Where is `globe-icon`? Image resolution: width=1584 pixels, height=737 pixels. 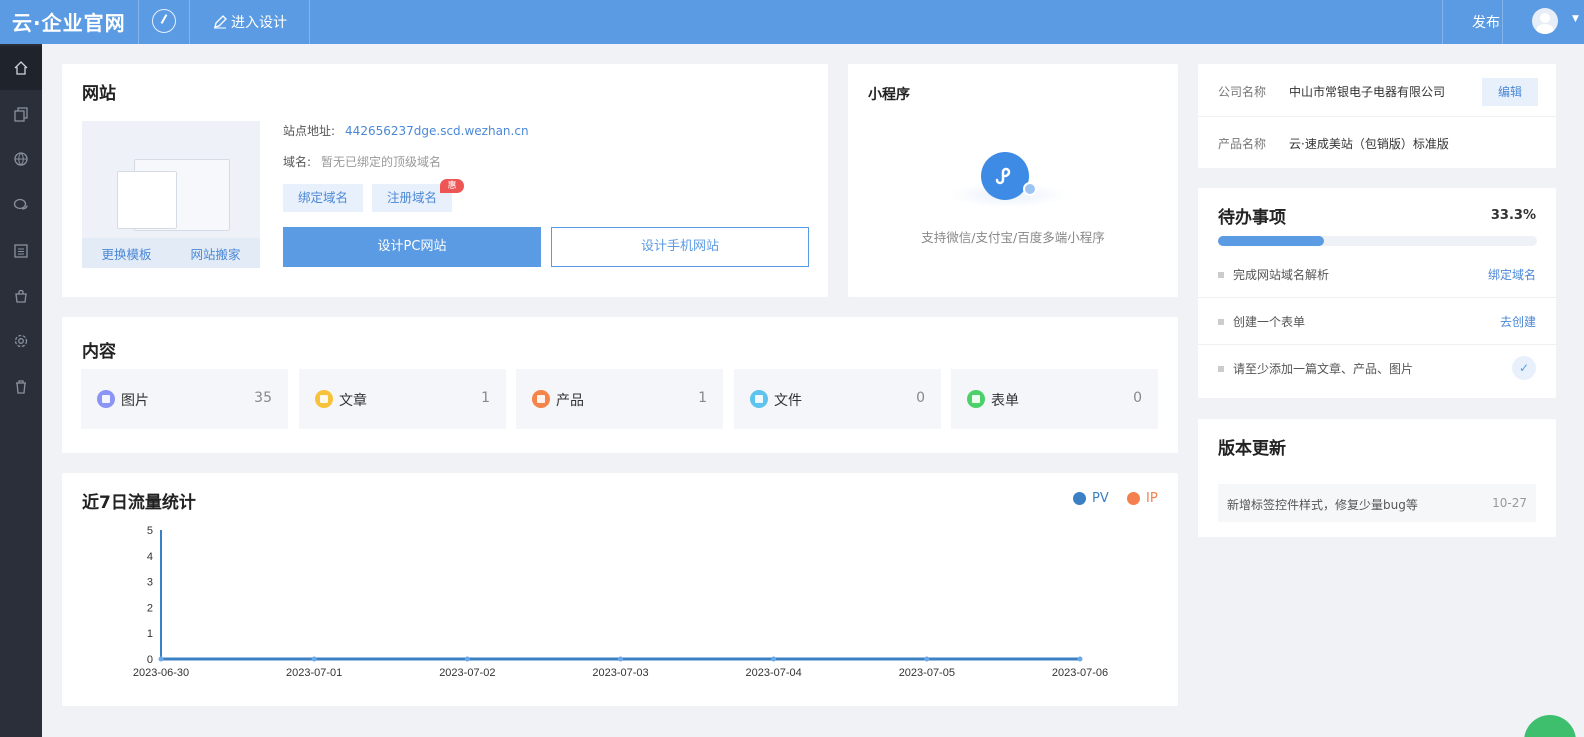 globe-icon is located at coordinates (21, 159).